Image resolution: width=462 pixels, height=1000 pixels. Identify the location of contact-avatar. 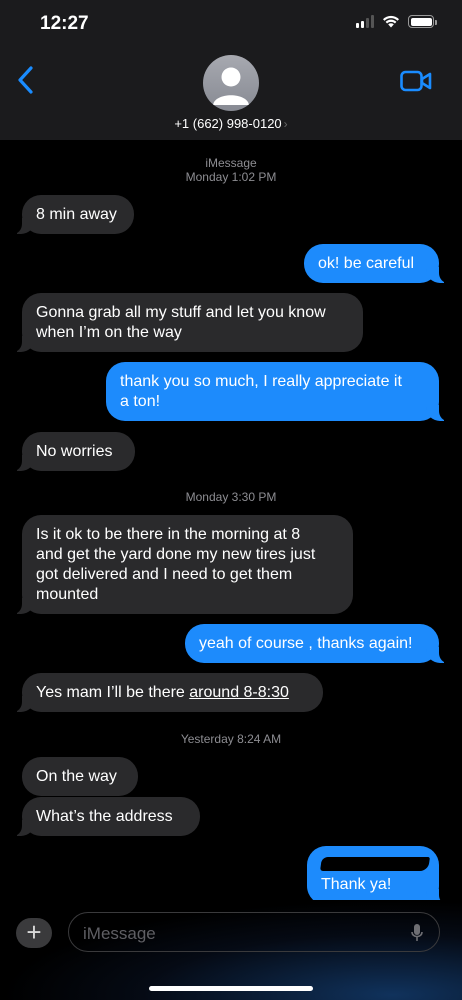
(231, 83).